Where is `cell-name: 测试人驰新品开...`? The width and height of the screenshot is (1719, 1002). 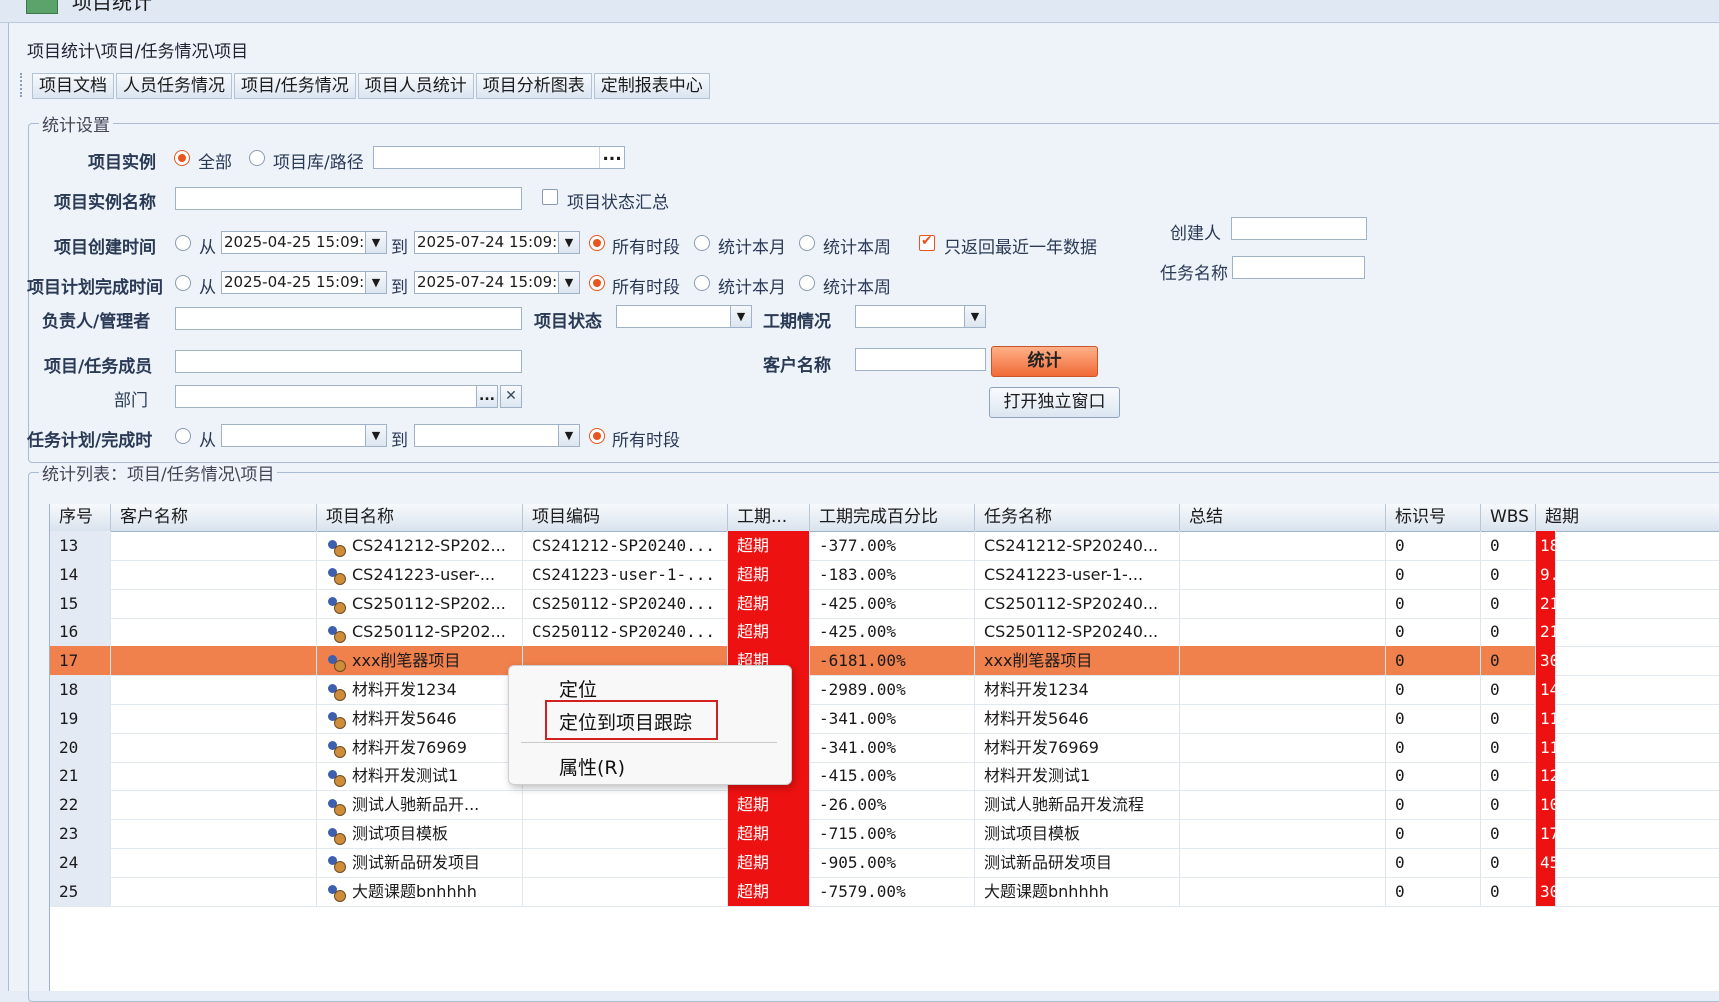
cell-name: 测试人驰新品开... is located at coordinates (420, 805).